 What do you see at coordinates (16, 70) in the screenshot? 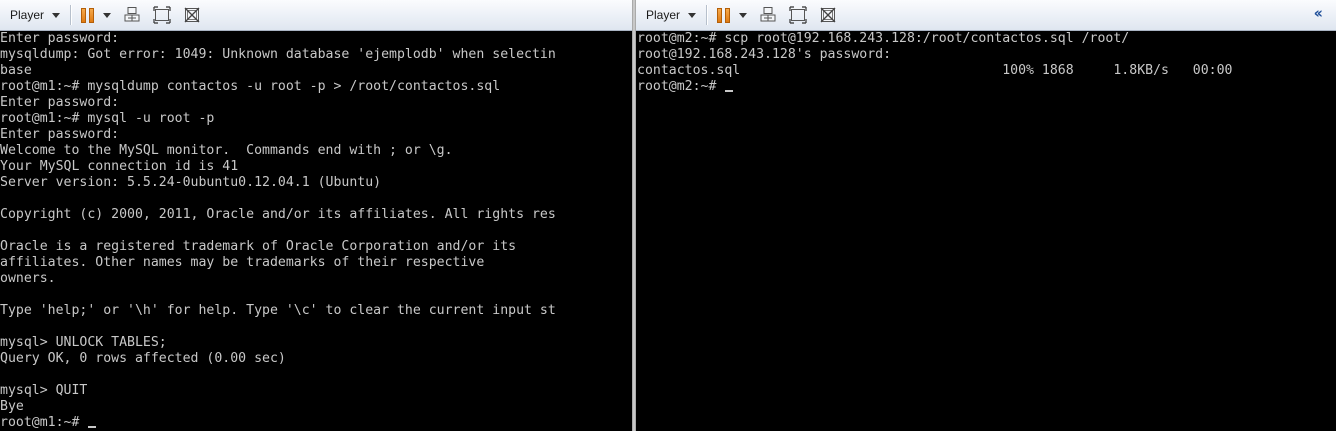
I see `terminal-line: base` at bounding box center [16, 70].